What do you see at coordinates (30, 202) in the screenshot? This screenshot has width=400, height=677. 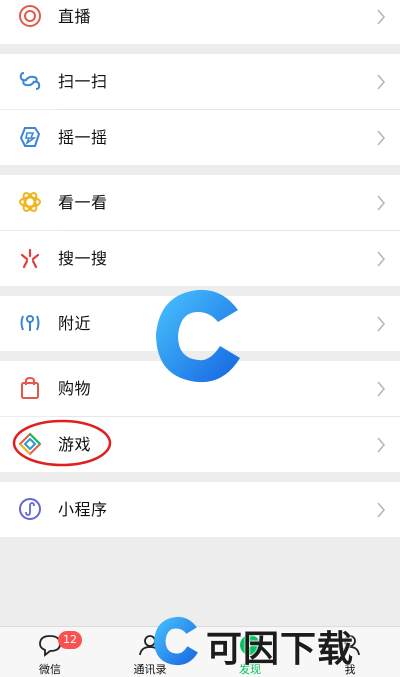 I see `look-icon` at bounding box center [30, 202].